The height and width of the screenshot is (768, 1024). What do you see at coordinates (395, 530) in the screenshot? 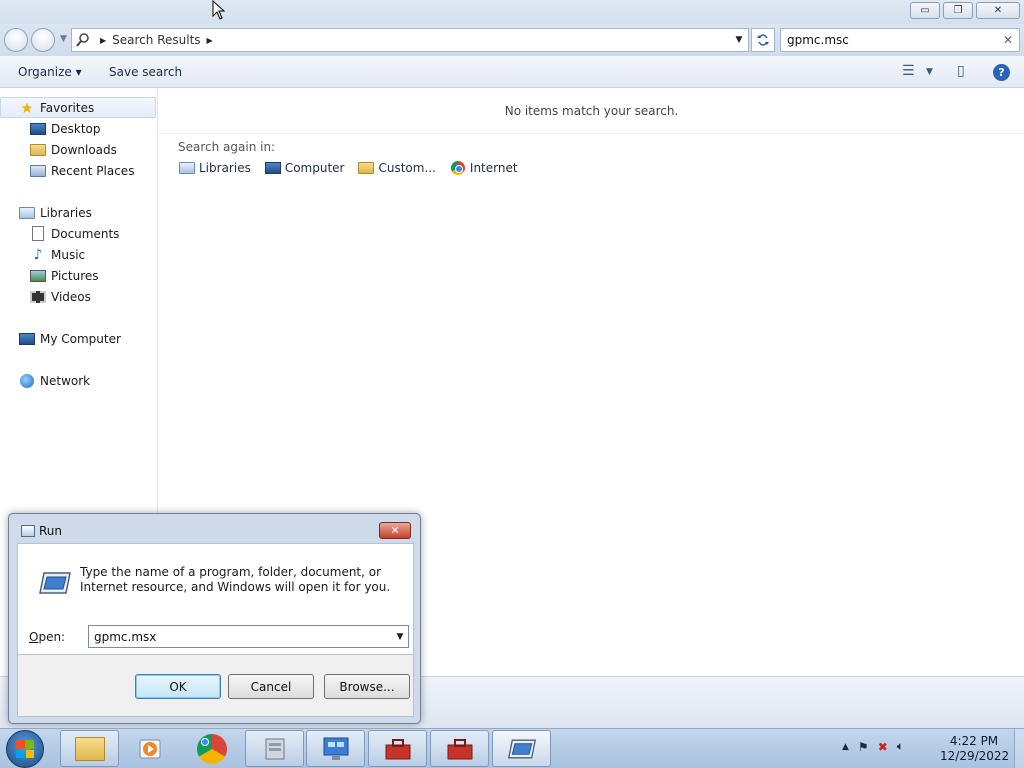
I see `run-close-button: ✕` at bounding box center [395, 530].